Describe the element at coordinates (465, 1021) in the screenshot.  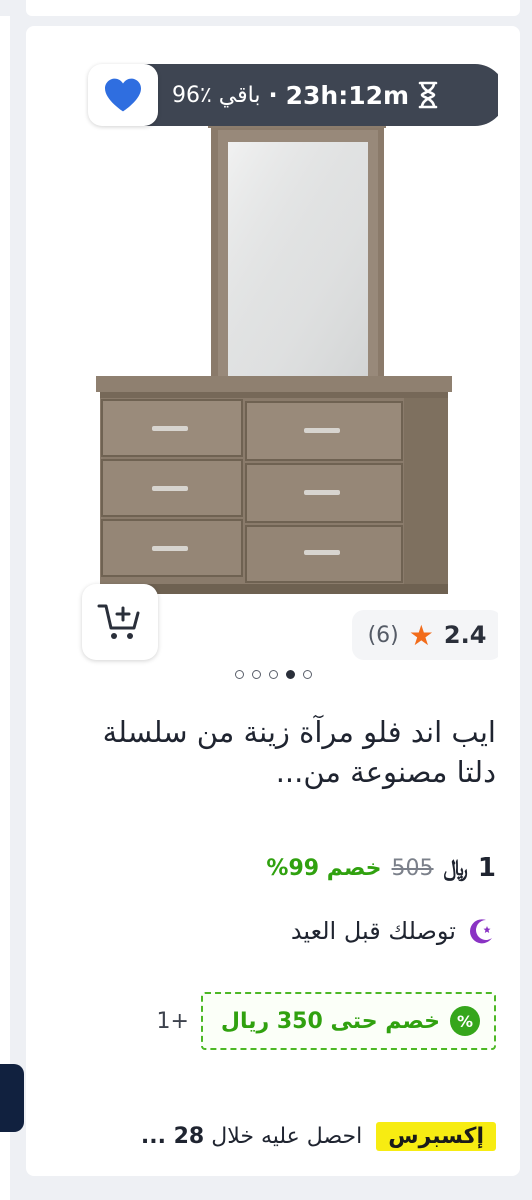
I see `percent-badge-icon: %` at that location.